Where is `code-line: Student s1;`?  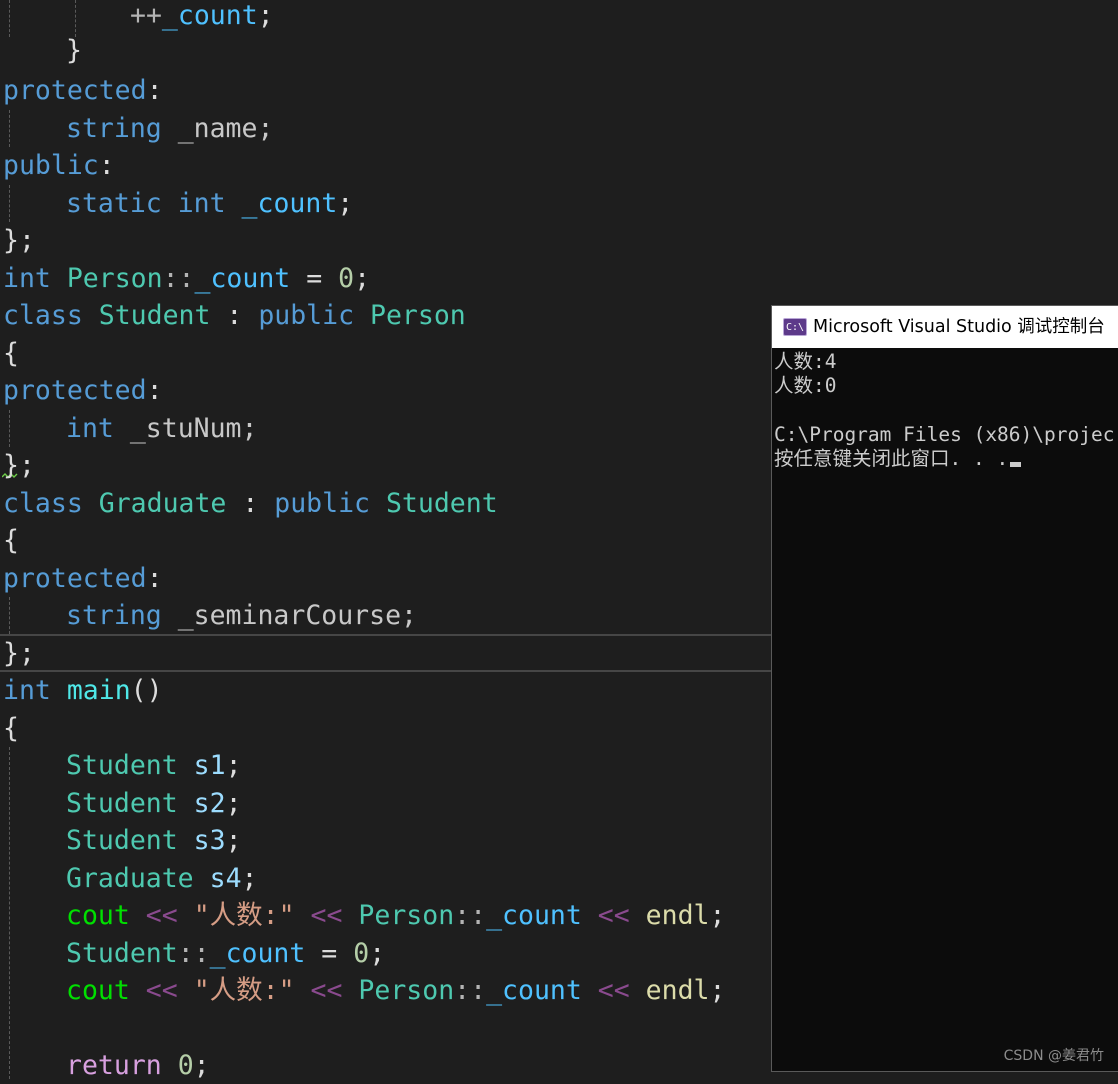 code-line: Student s1; is located at coordinates (154, 765).